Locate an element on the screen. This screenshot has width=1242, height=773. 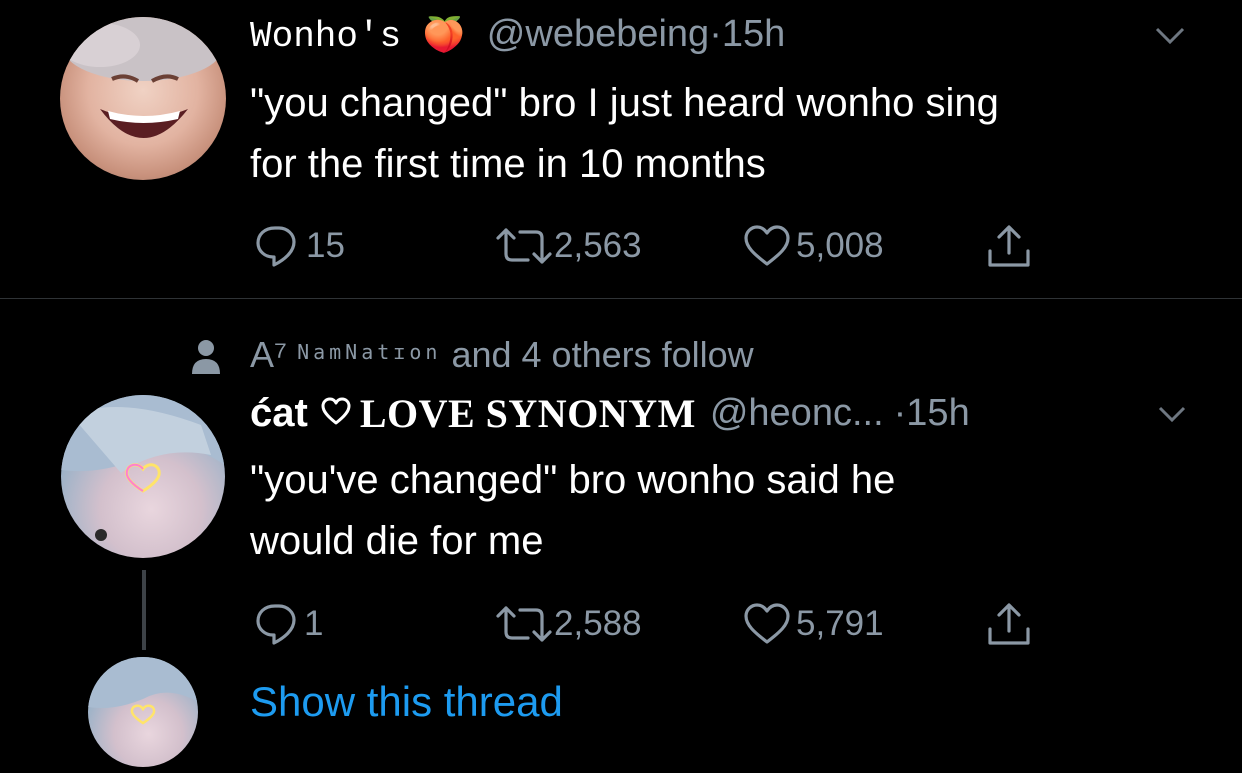
retweet-count: 2,563 is located at coordinates (598, 245).